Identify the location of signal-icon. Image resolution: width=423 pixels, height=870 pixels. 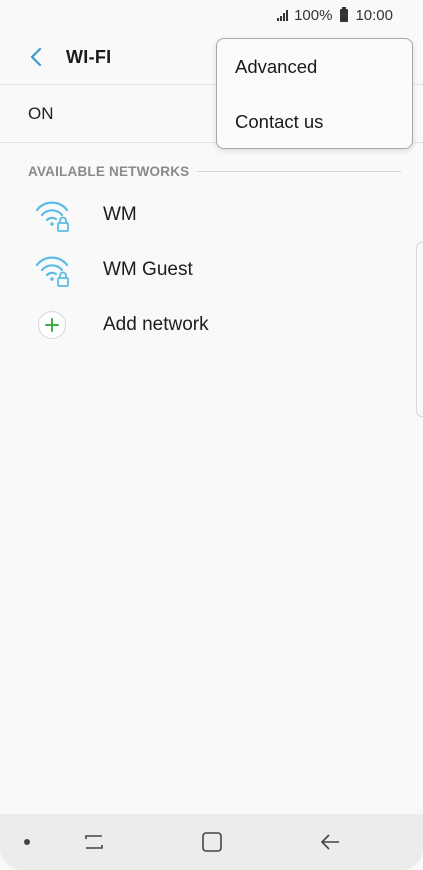
(283, 15).